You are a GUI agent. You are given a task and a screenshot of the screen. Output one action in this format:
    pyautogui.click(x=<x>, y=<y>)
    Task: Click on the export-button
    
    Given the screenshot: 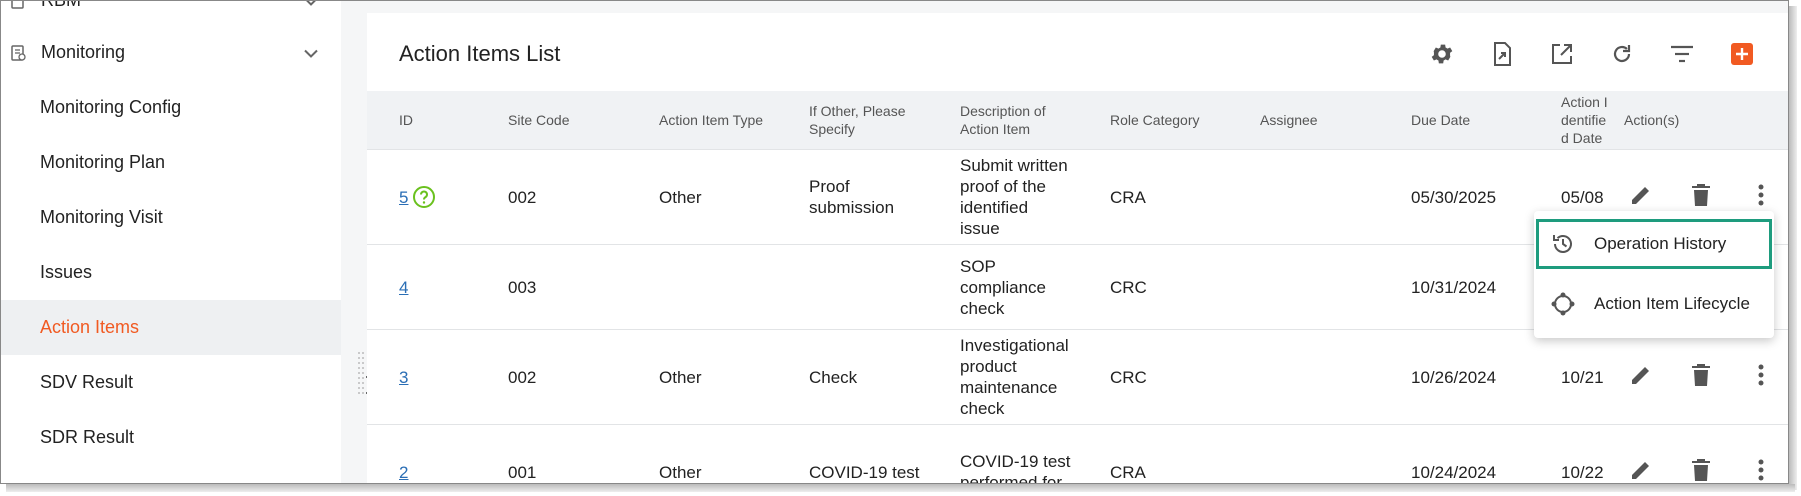 What is the action you would take?
    pyautogui.click(x=1562, y=56)
    